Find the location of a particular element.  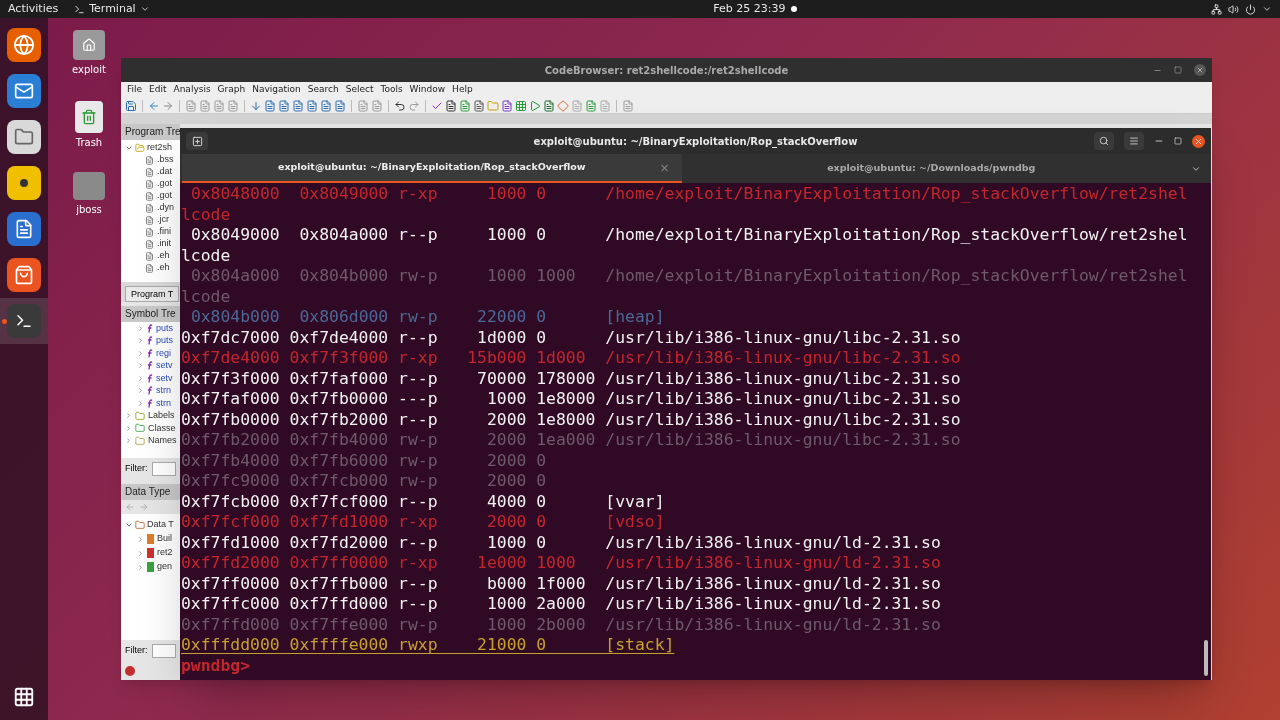

tree-item: .init is located at coordinates (164, 244).